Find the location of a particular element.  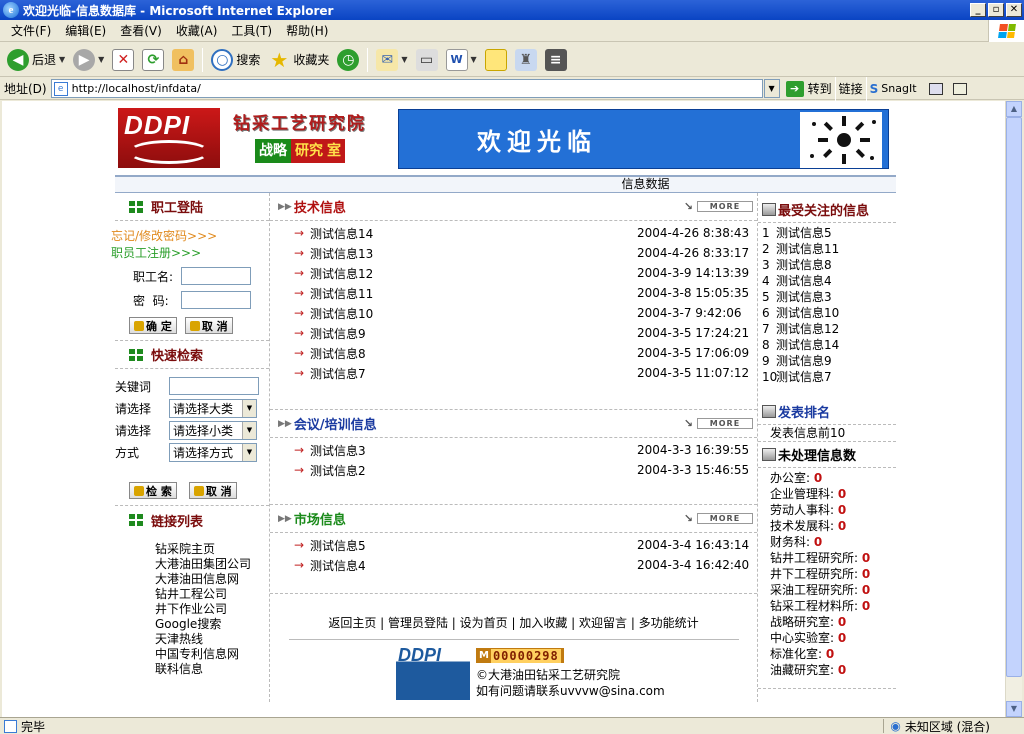

list-item: → 测试信息11 2004-3-8 15:05:35 is located at coordinates (513, 293).